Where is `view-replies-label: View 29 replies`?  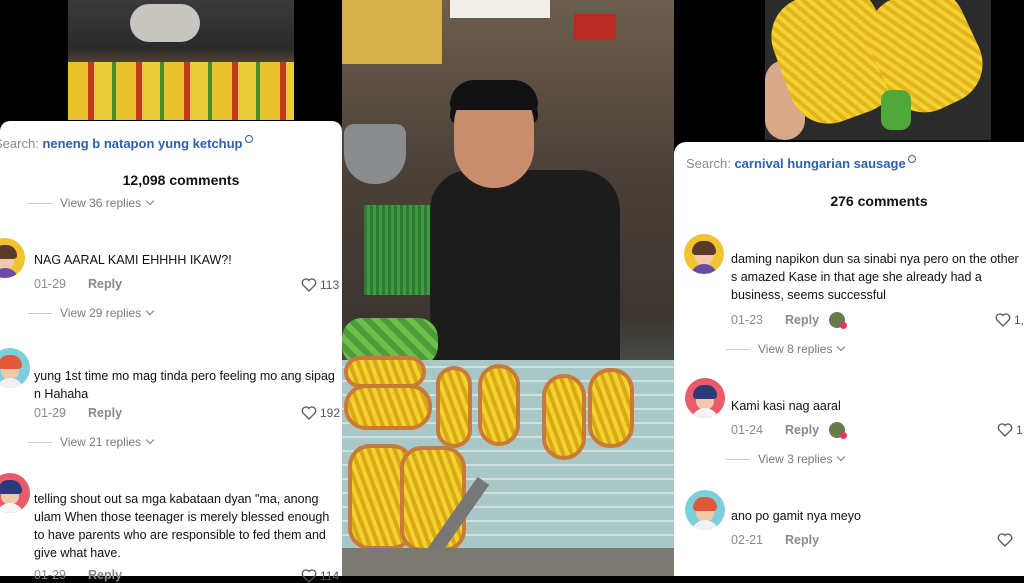
view-replies-label: View 29 replies is located at coordinates (101, 313).